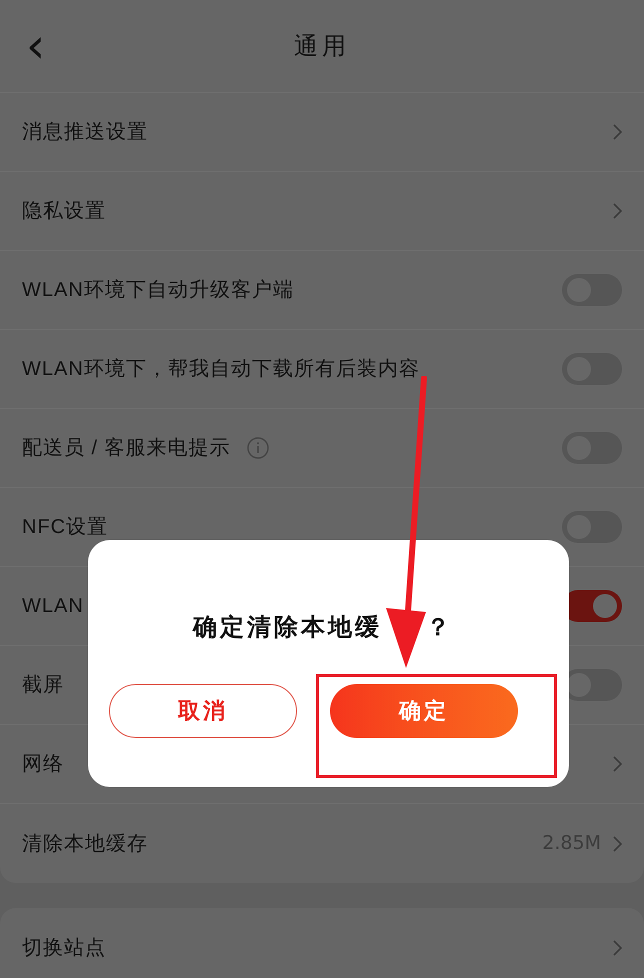 Image resolution: width=644 pixels, height=978 pixels. What do you see at coordinates (424, 711) in the screenshot?
I see `confirm-button: 确定` at bounding box center [424, 711].